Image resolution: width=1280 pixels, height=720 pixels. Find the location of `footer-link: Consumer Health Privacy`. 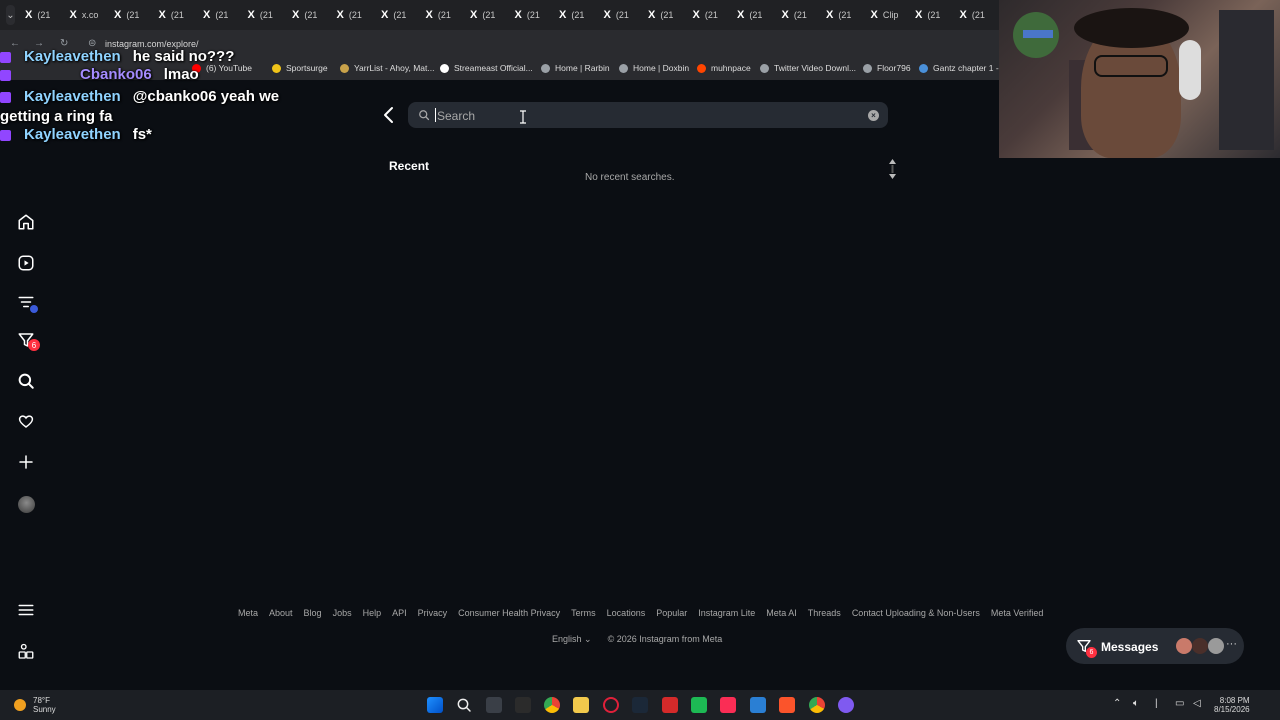

footer-link: Consumer Health Privacy is located at coordinates (509, 613).